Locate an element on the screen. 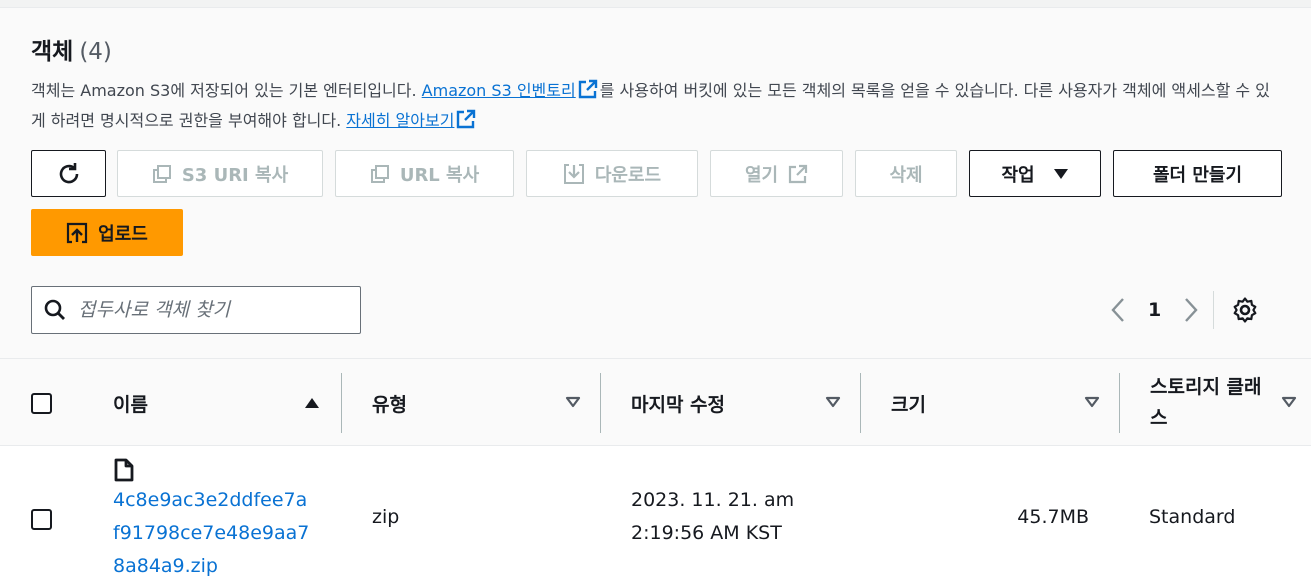 This screenshot has width=1311, height=580. pagination: 1 is located at coordinates (1184, 310).